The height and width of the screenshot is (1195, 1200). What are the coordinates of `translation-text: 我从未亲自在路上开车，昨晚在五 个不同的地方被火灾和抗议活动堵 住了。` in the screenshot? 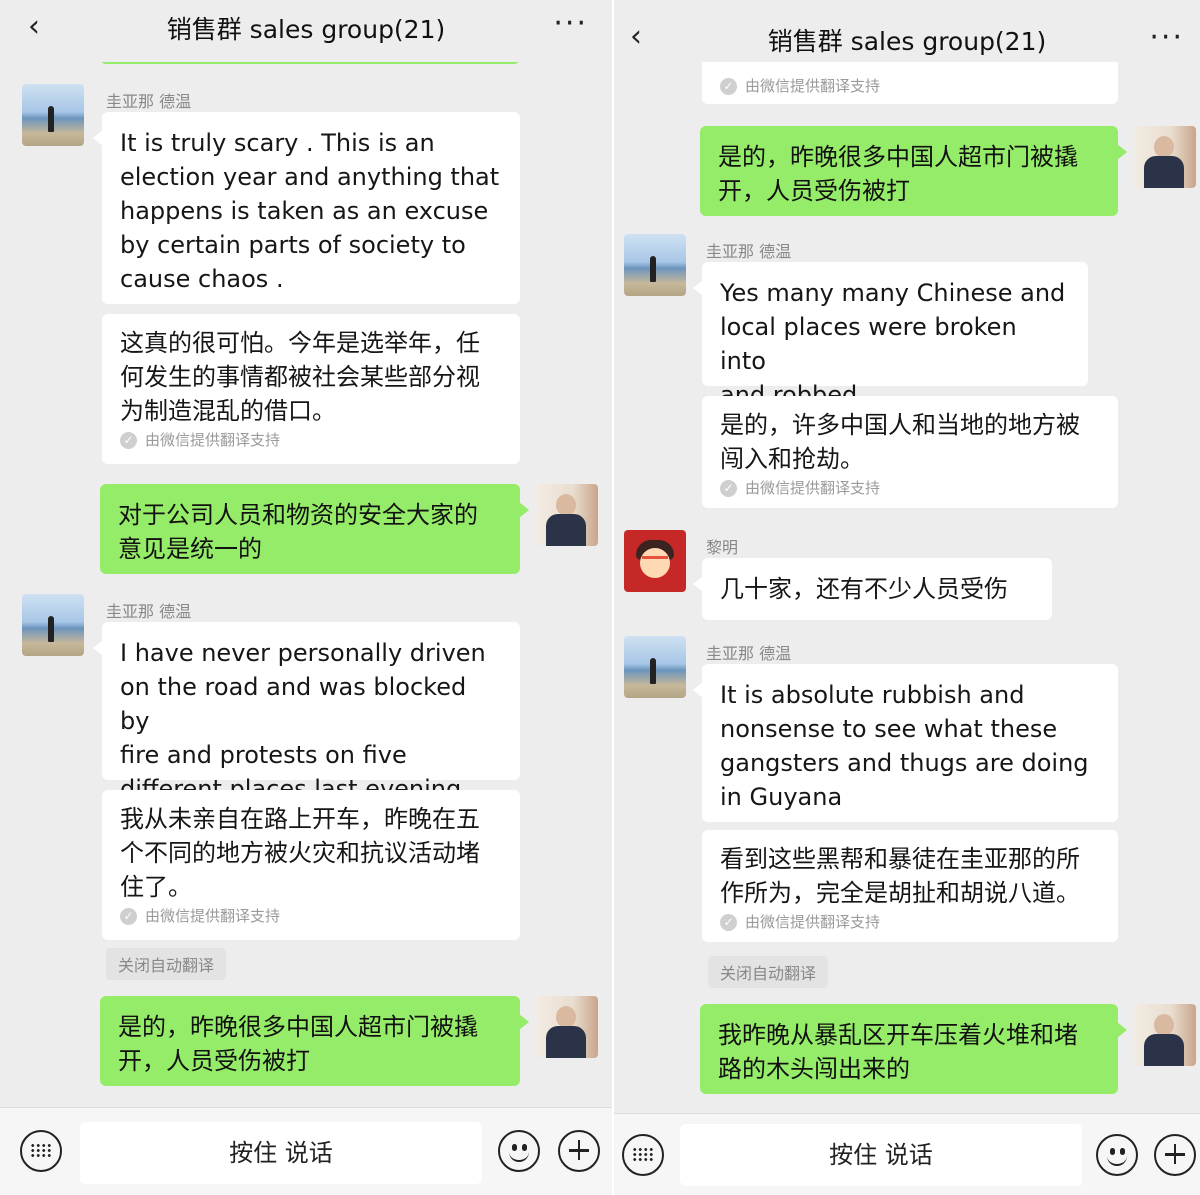 It's located at (300, 853).